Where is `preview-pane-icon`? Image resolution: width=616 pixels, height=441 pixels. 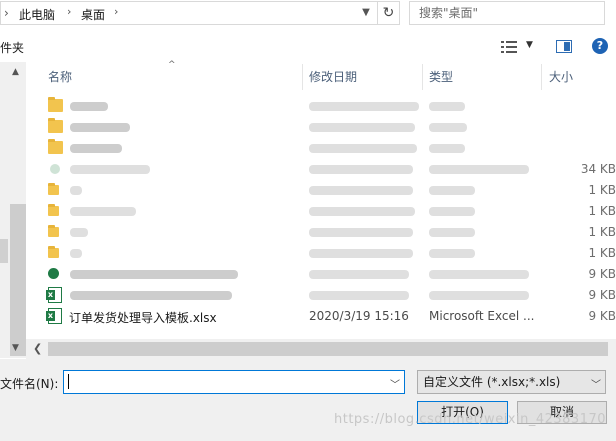 preview-pane-icon is located at coordinates (564, 46).